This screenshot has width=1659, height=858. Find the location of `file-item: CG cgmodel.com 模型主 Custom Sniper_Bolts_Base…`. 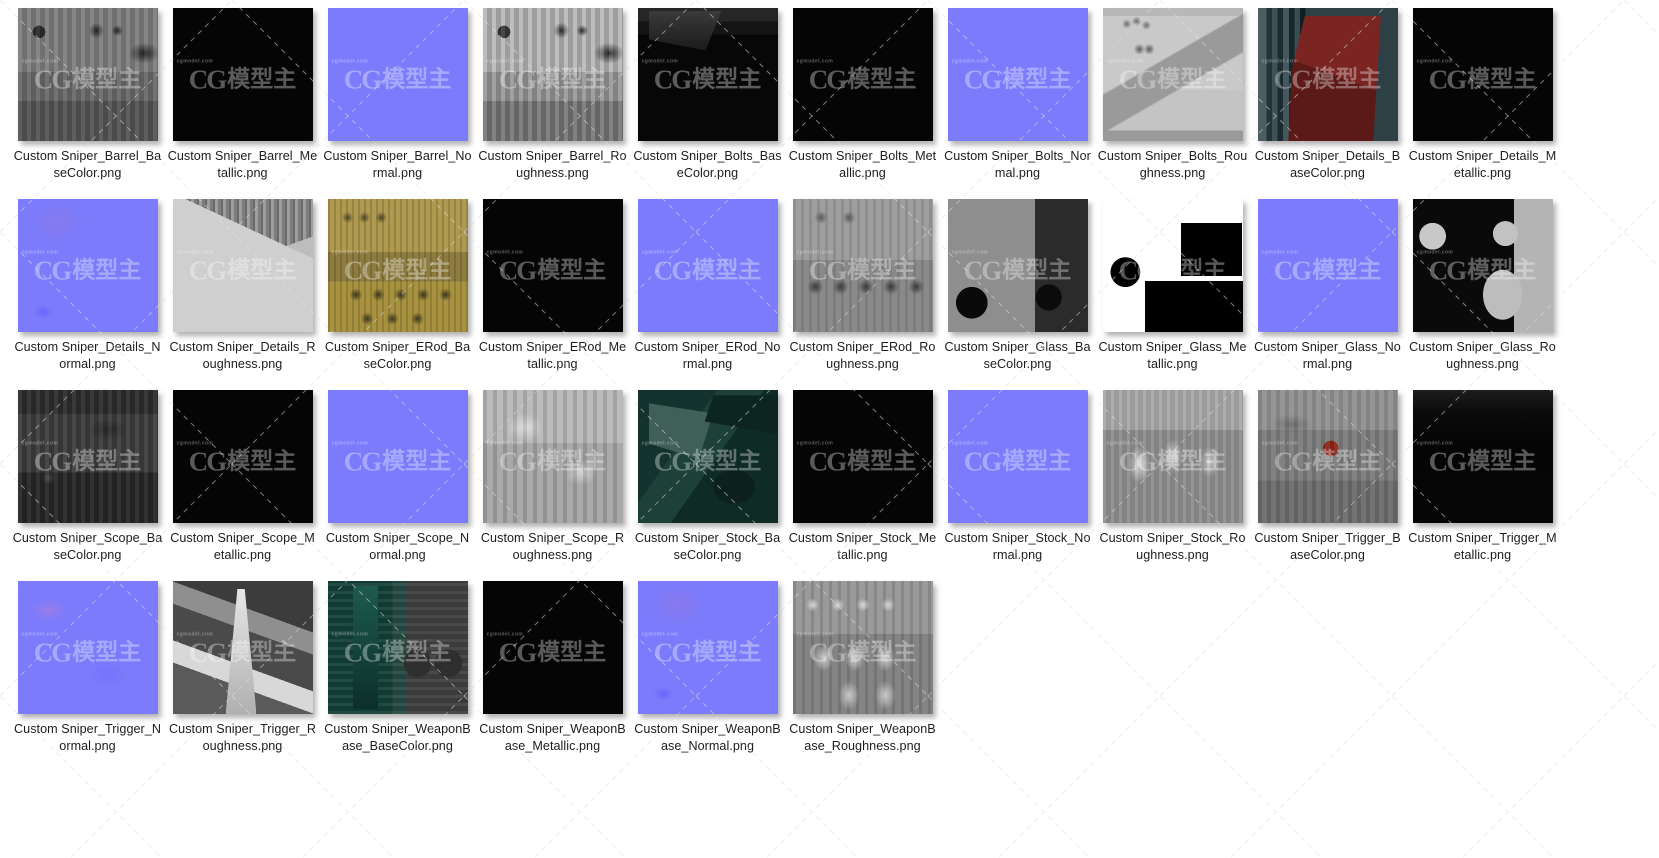

file-item: CG cgmodel.com 模型主 Custom Sniper_Bolts_Base… is located at coordinates (707, 103).